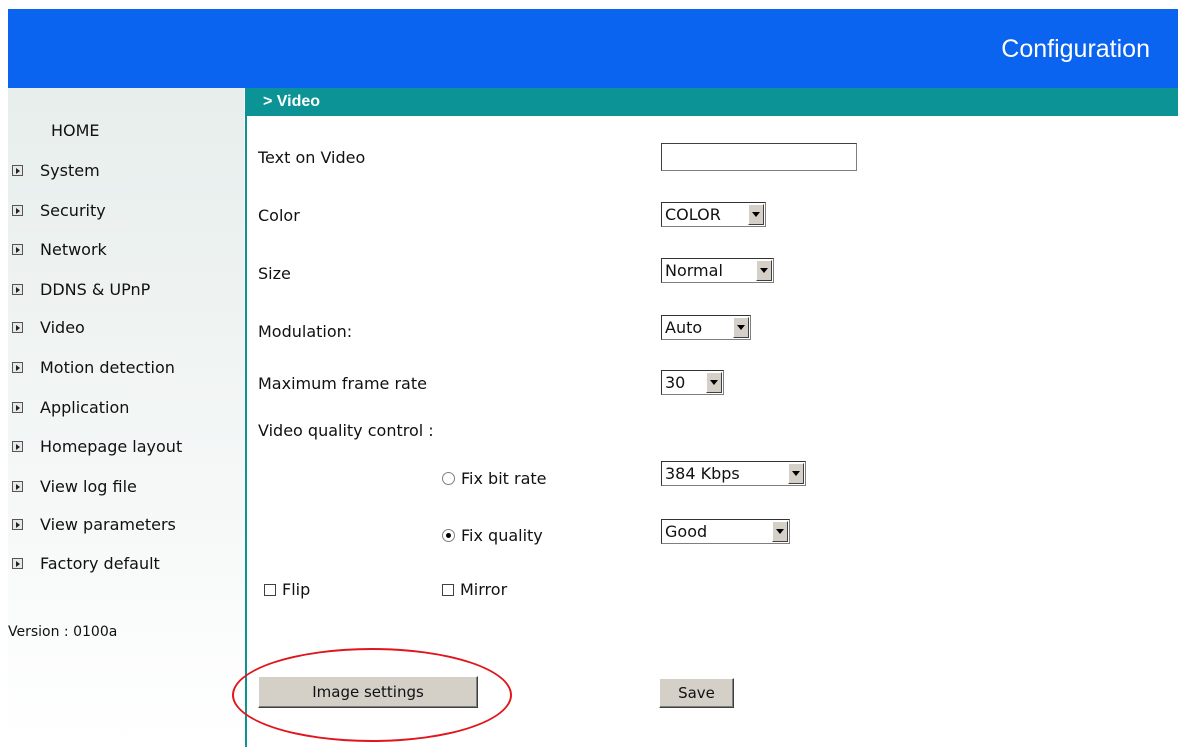 The image size is (1178, 747). What do you see at coordinates (312, 157) in the screenshot?
I see `text-on-video-label: Text on Video` at bounding box center [312, 157].